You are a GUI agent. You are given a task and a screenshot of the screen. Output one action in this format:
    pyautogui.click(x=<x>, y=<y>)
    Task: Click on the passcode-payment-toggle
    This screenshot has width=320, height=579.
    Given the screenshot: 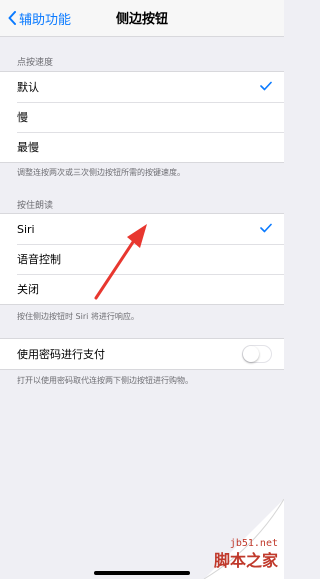 What is the action you would take?
    pyautogui.click(x=257, y=354)
    